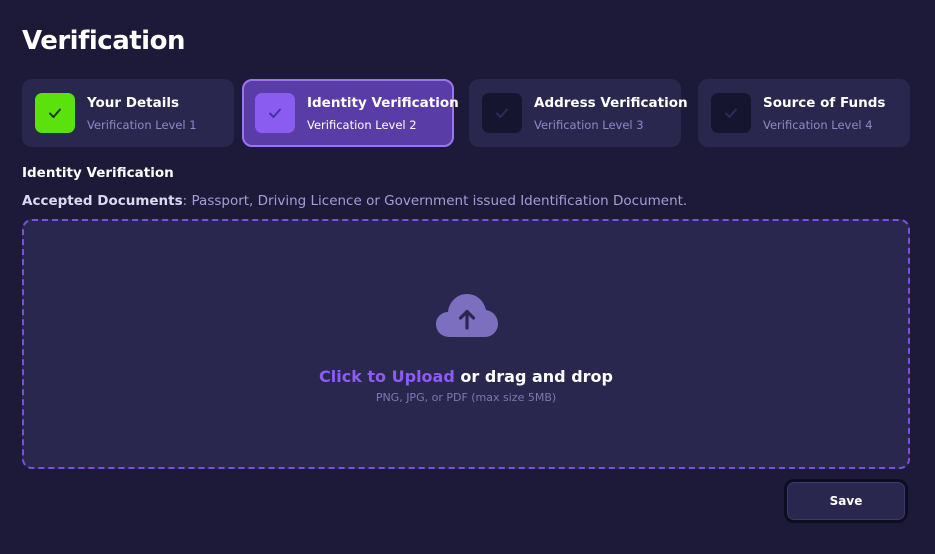 The height and width of the screenshot is (554, 935). Describe the element at coordinates (133, 102) in the screenshot. I see `step-title: Your Details` at that location.